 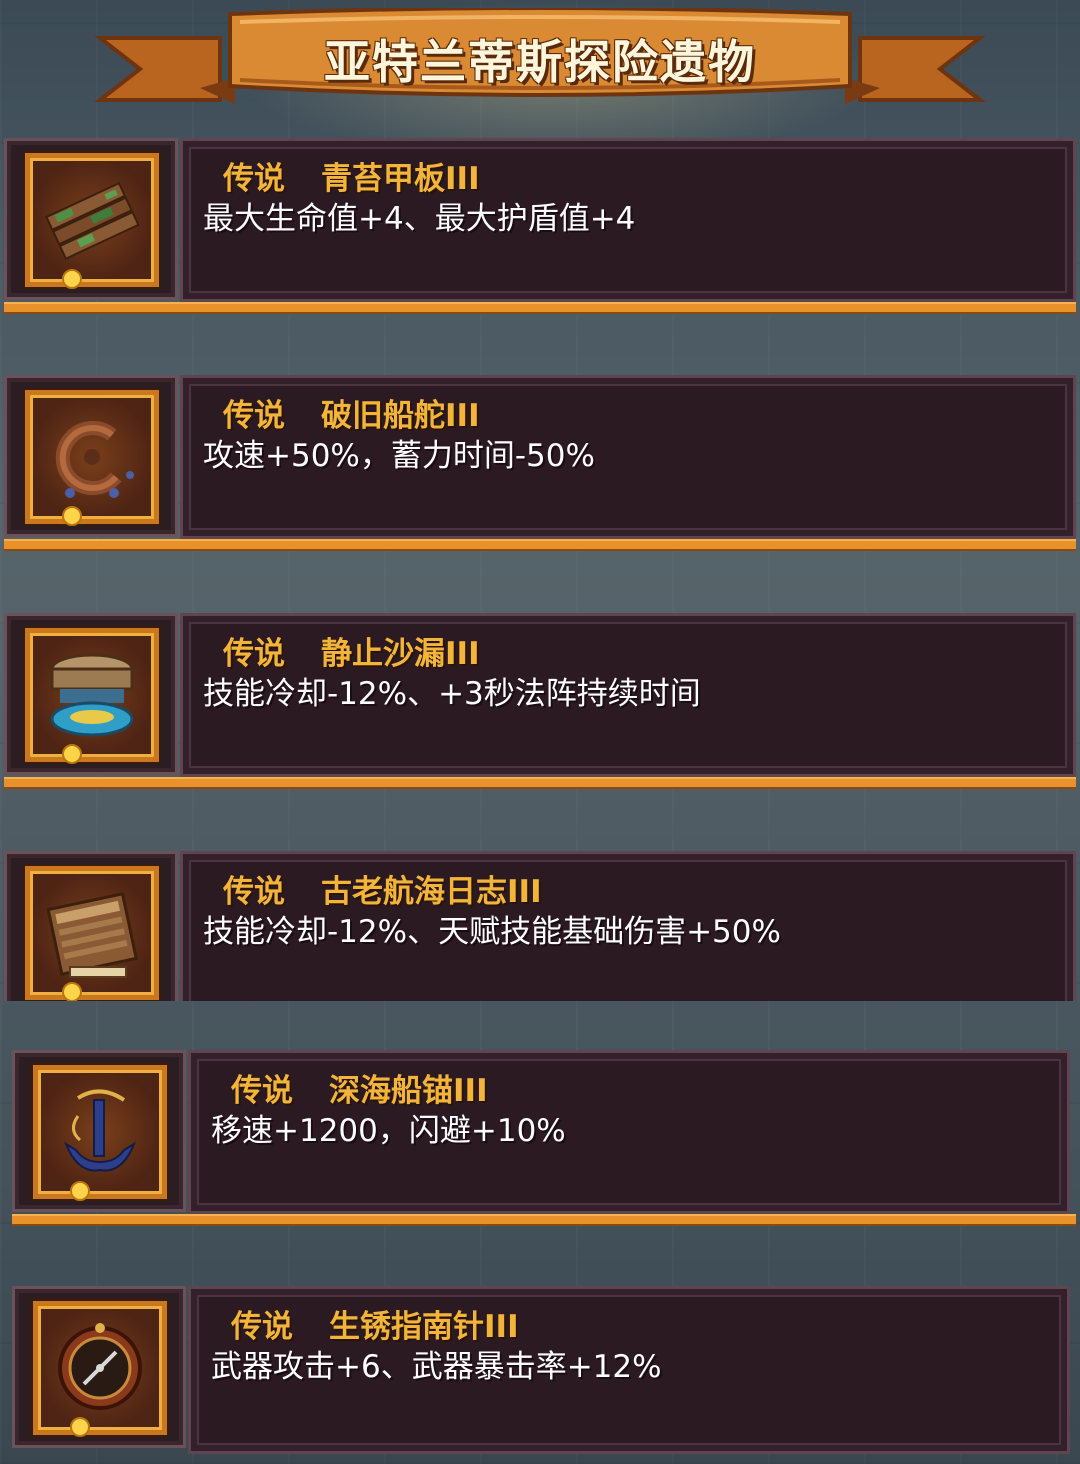 What do you see at coordinates (419, 219) in the screenshot?
I see `relic-effect: 最大生命值+4、最大护盾值+4` at bounding box center [419, 219].